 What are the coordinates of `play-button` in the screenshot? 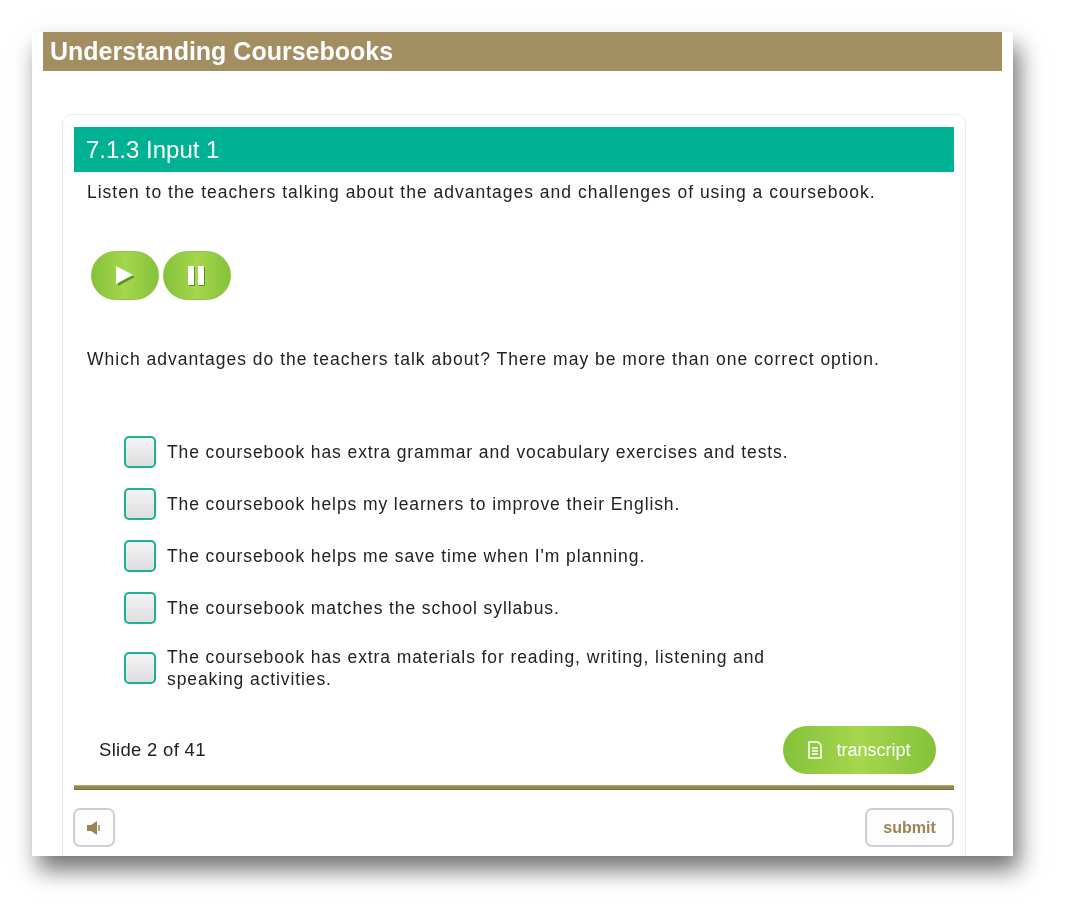 It's located at (125, 275).